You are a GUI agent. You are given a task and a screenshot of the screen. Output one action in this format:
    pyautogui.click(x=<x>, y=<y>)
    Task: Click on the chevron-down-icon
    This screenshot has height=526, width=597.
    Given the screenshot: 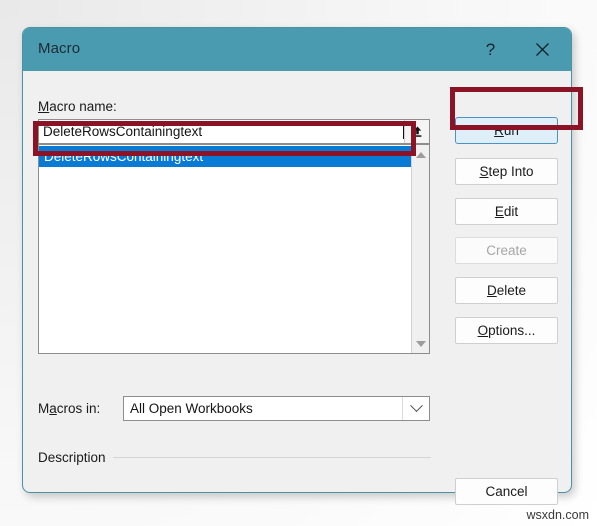 What is the action you would take?
    pyautogui.click(x=415, y=408)
    